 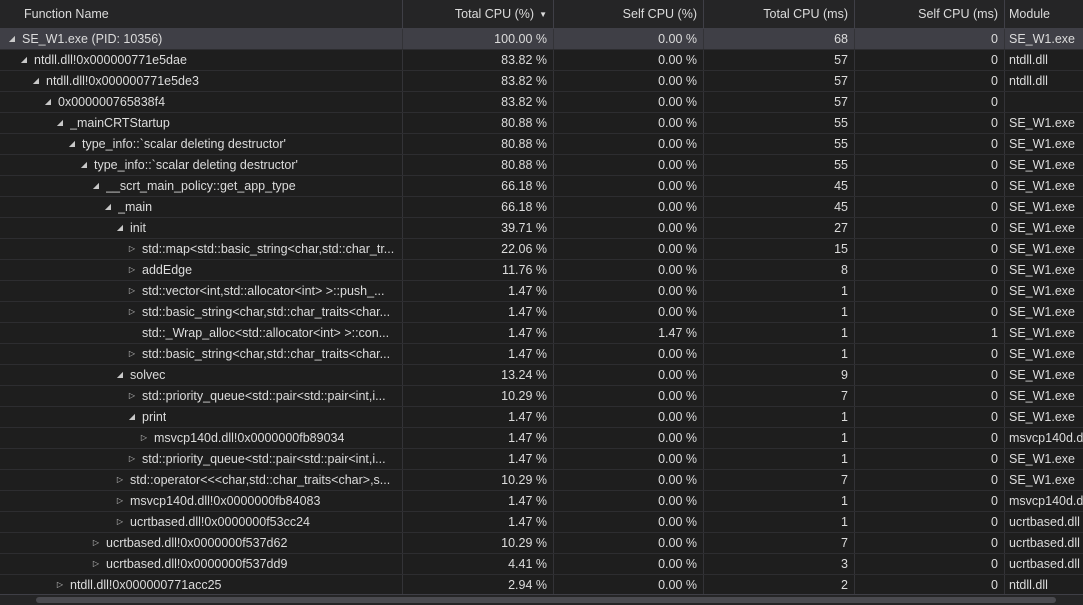 I want to click on total-cpu-pct-cell: 1.47 %, so click(x=478, y=333).